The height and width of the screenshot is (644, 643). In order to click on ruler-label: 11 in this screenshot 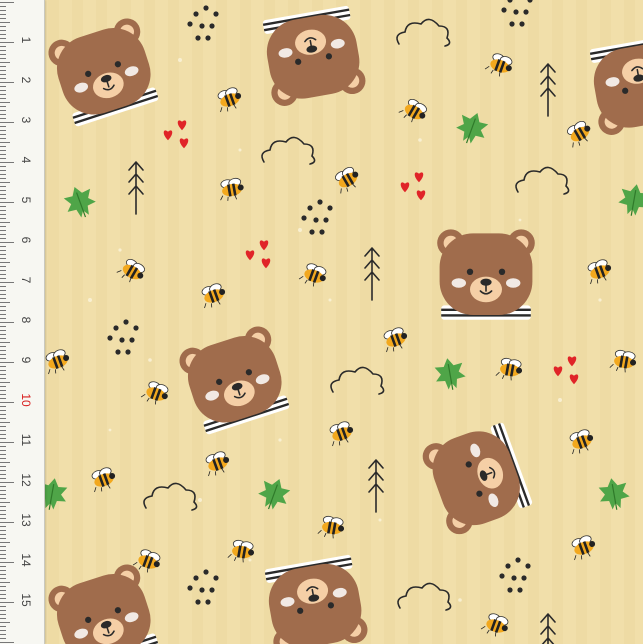, I will do `click(26, 440)`.